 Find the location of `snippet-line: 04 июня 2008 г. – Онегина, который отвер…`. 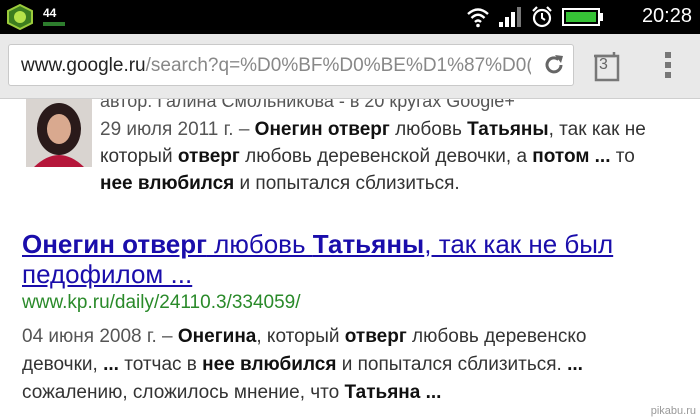

snippet-line: 04 июня 2008 г. – Онегина, который отвер… is located at coordinates (304, 337).